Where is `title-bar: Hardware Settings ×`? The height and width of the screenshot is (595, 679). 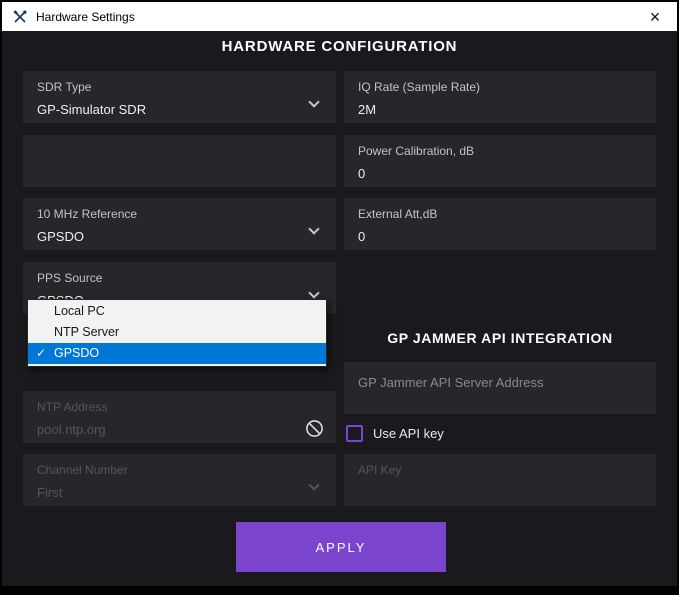 title-bar: Hardware Settings × is located at coordinates (339, 16).